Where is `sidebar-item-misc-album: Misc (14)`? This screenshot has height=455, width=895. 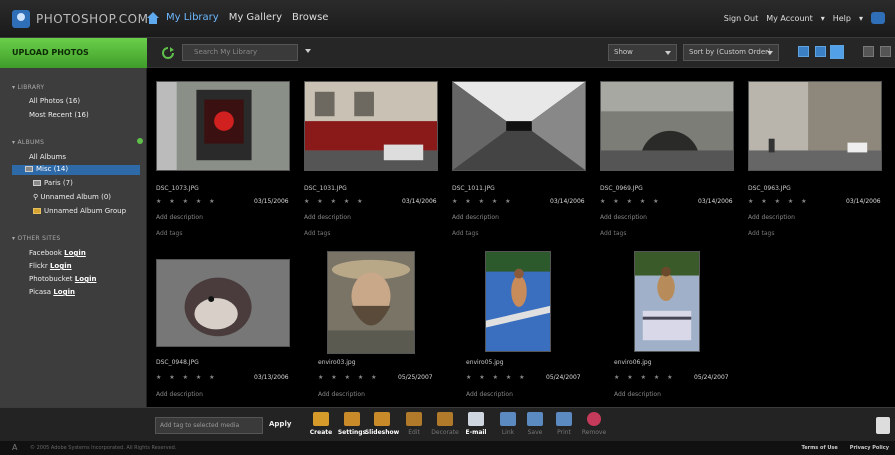 sidebar-item-misc-album: Misc (14) is located at coordinates (76, 170).